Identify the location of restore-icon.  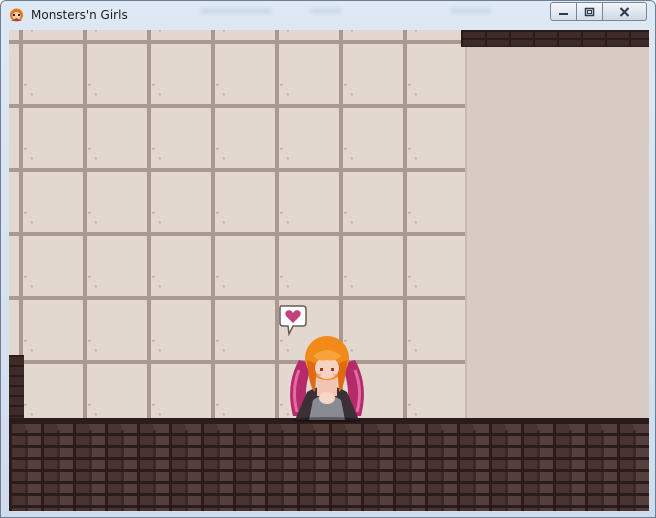
(589, 11).